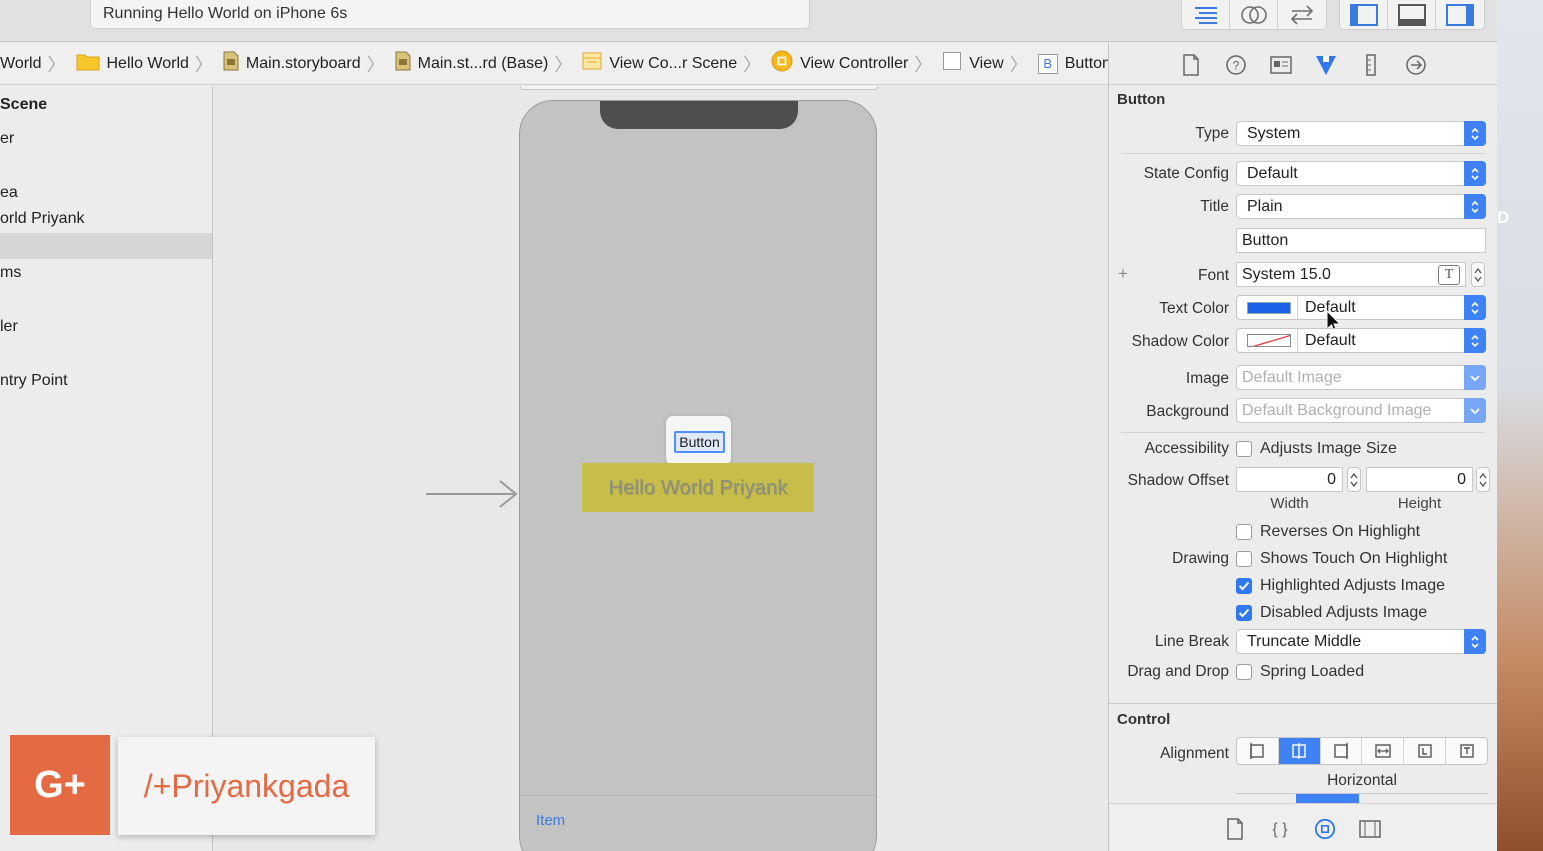  I want to click on library-tab-bar: { }, so click(1303, 827).